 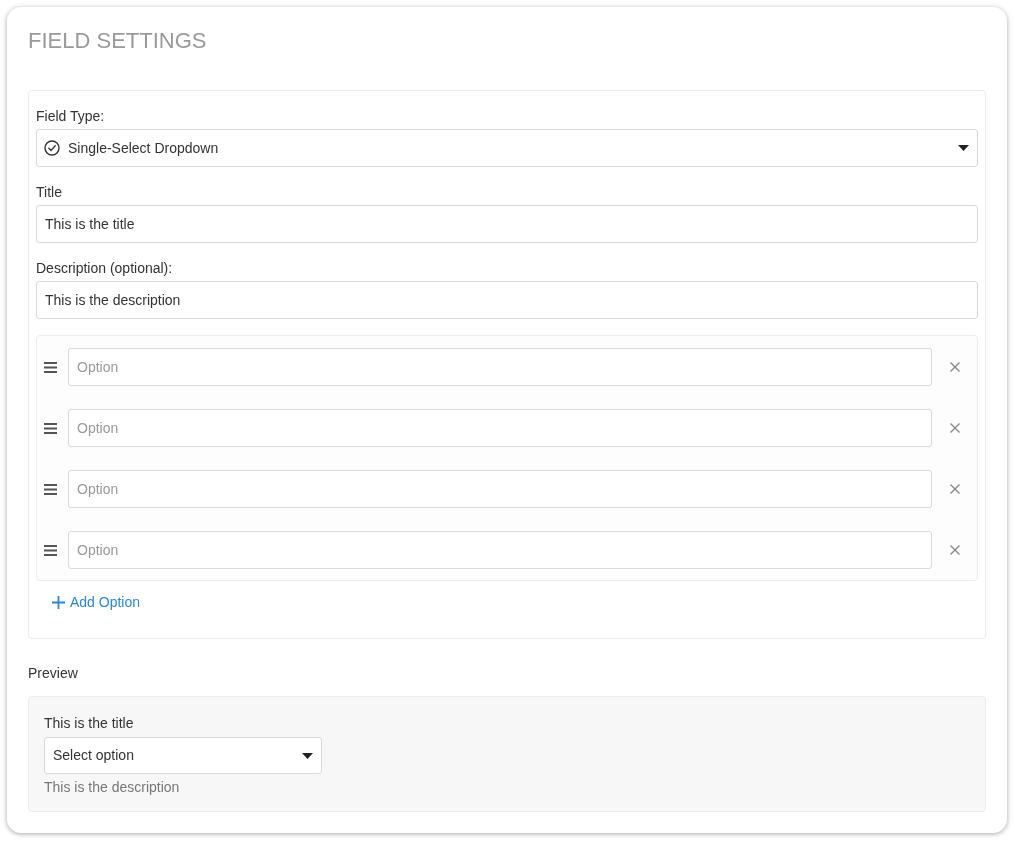 What do you see at coordinates (58, 602) in the screenshot?
I see `plus-icon` at bounding box center [58, 602].